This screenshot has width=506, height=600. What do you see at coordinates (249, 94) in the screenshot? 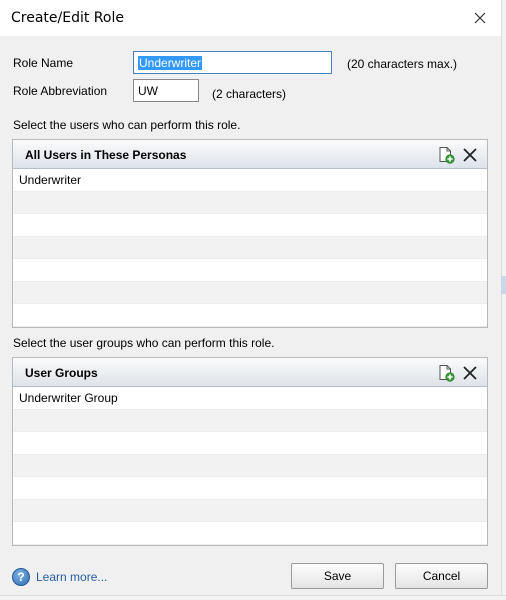
I see `role-abbreviation-hint: (2 characters)` at bounding box center [249, 94].